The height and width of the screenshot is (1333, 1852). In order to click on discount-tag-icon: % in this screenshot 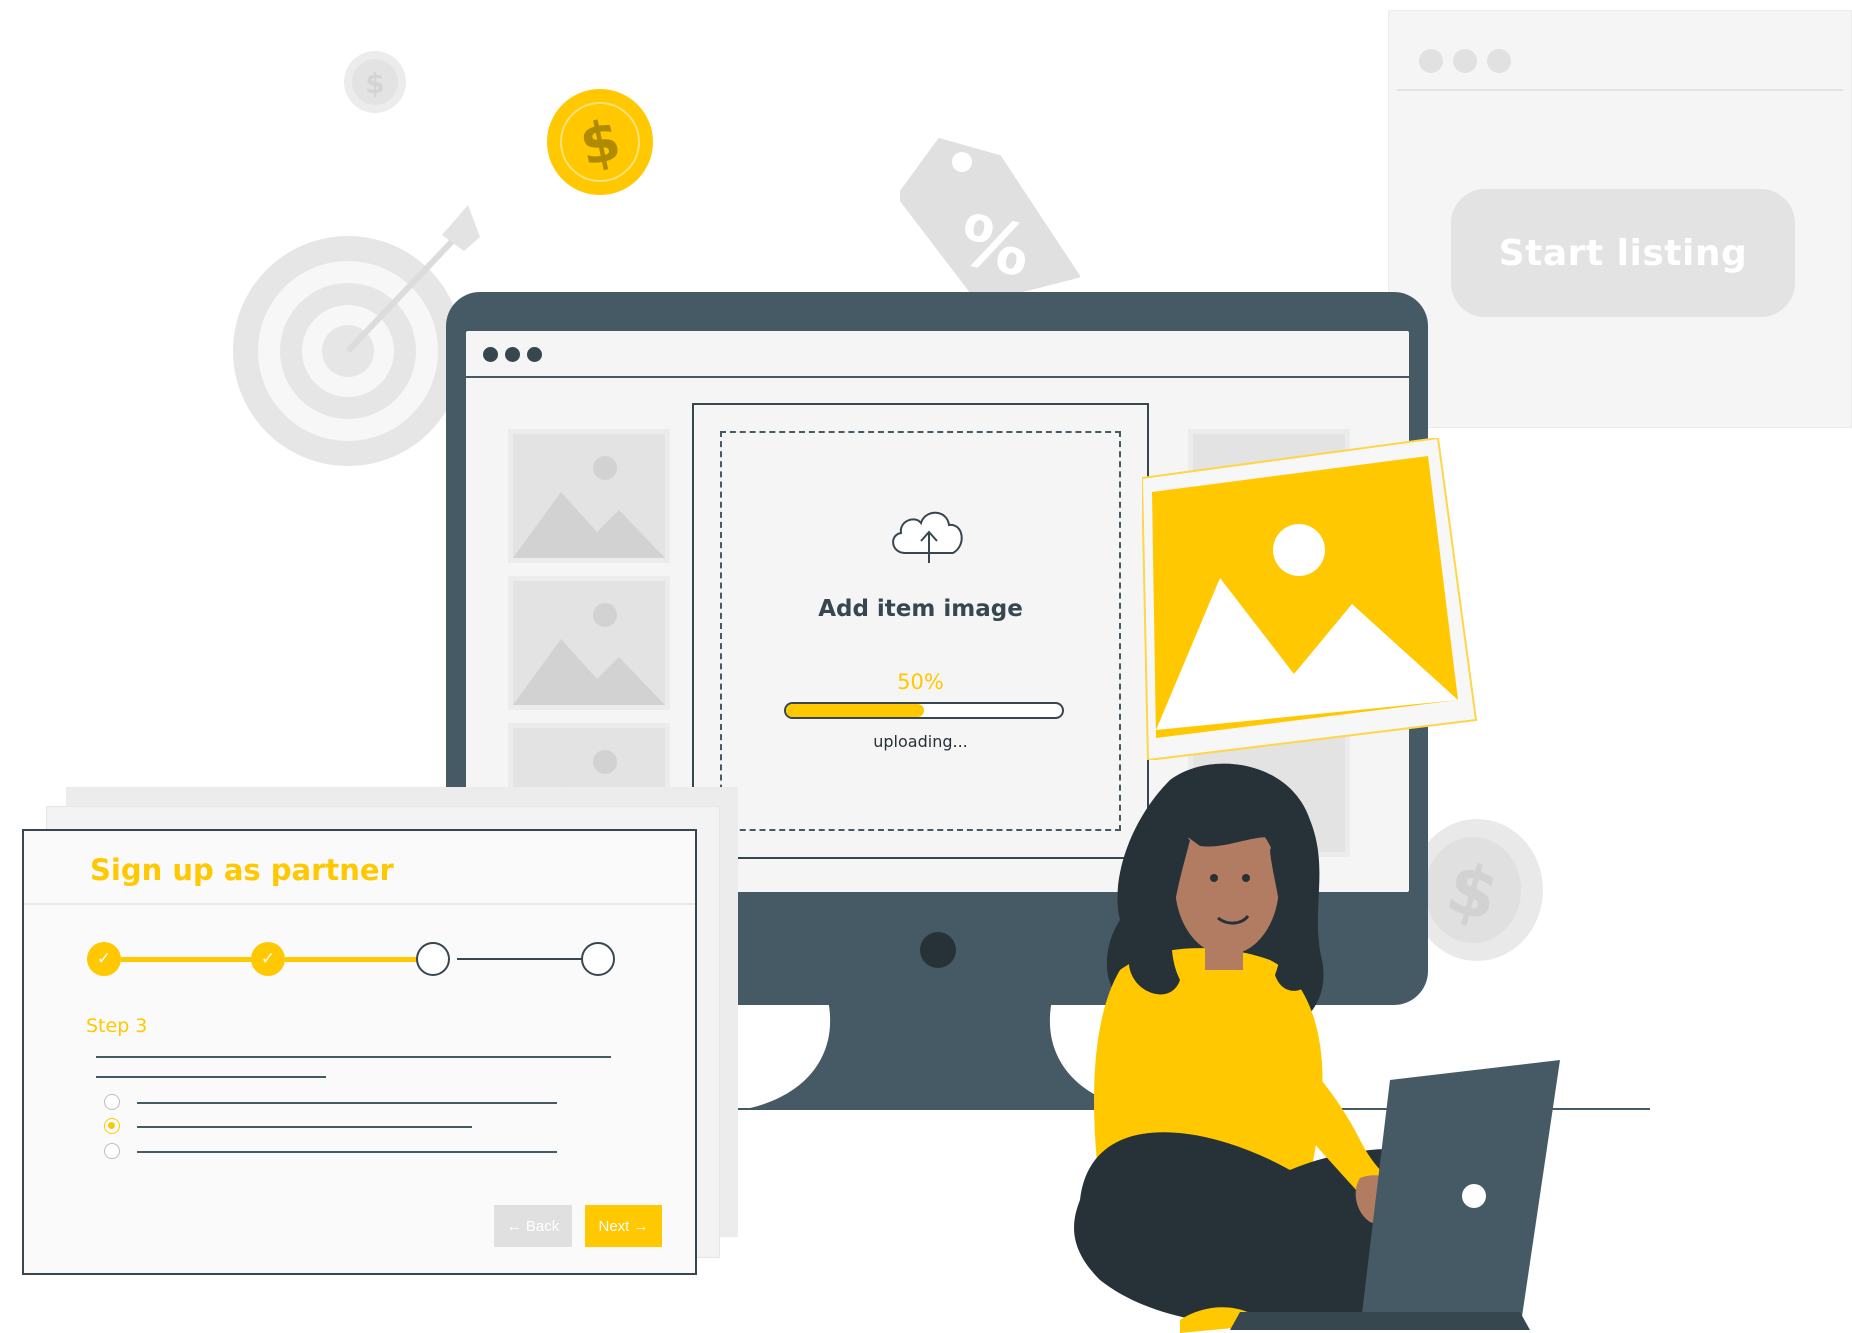, I will do `click(990, 210)`.